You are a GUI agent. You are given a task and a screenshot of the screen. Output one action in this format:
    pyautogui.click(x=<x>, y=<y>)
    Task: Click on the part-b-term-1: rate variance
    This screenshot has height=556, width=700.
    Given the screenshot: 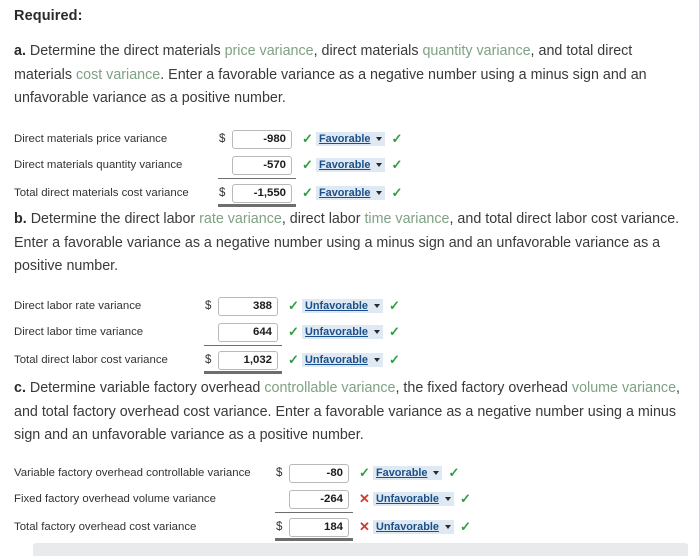 What is the action you would take?
    pyautogui.click(x=240, y=219)
    